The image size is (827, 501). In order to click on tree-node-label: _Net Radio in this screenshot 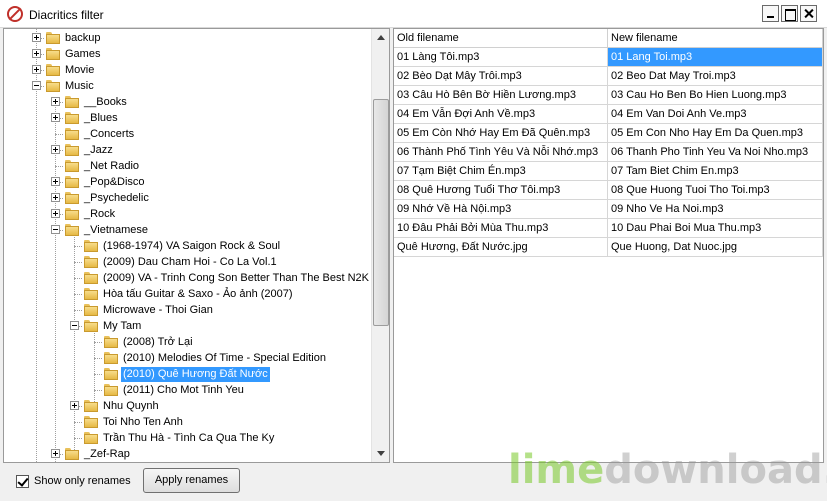, I will do `click(111, 166)`.